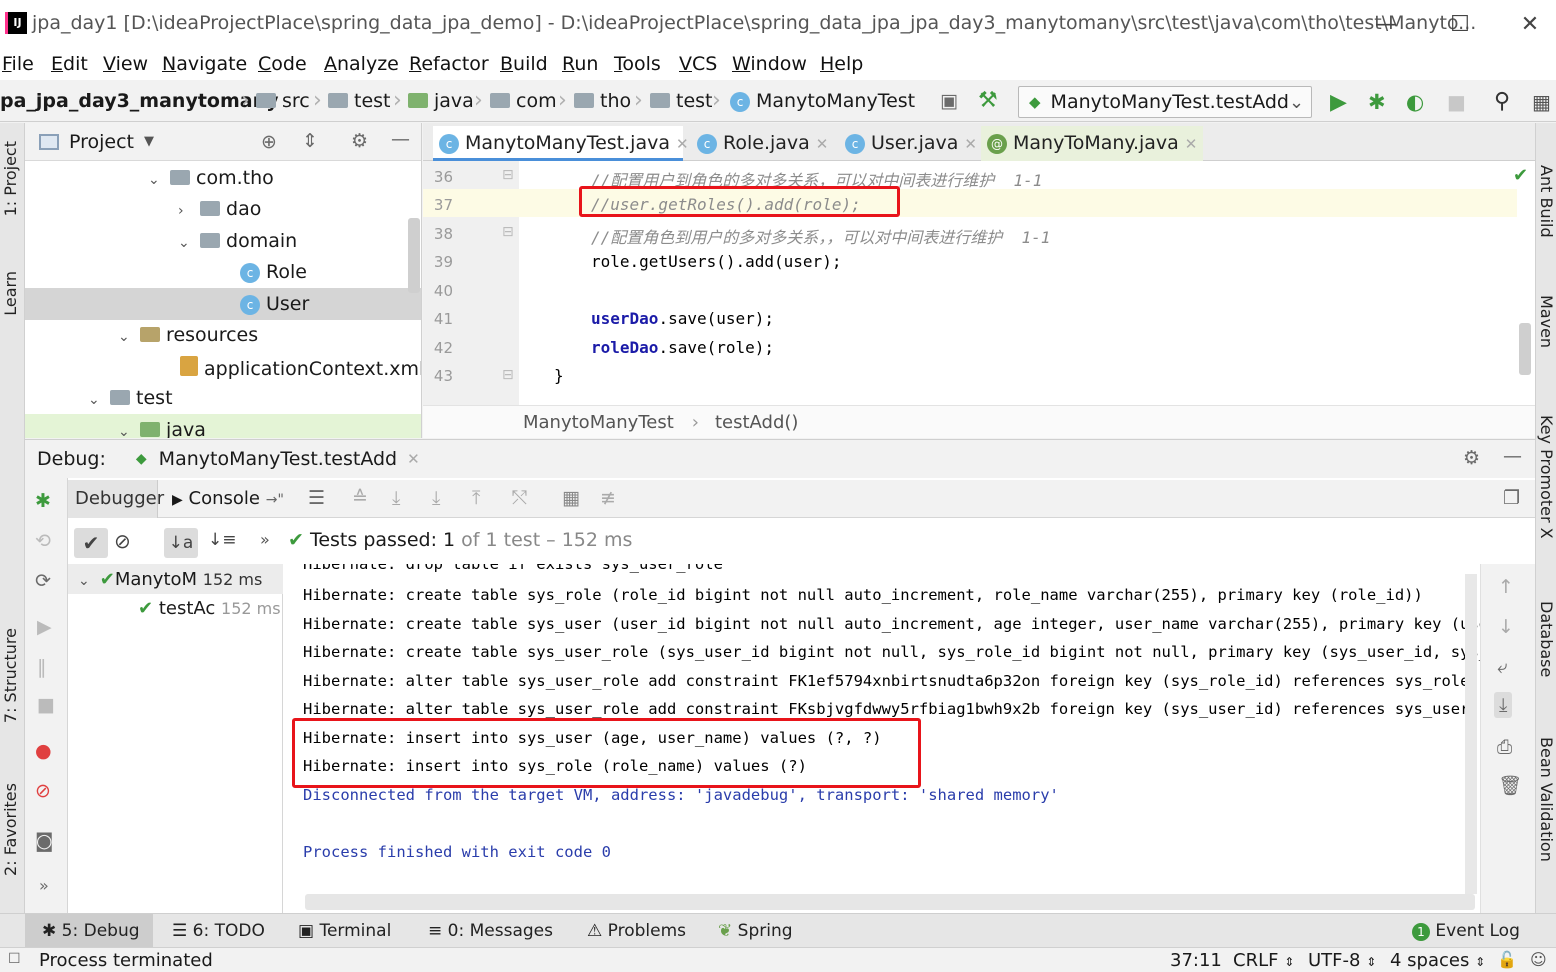  I want to click on scroll-to-end-icon: ⤓, so click(1503, 705).